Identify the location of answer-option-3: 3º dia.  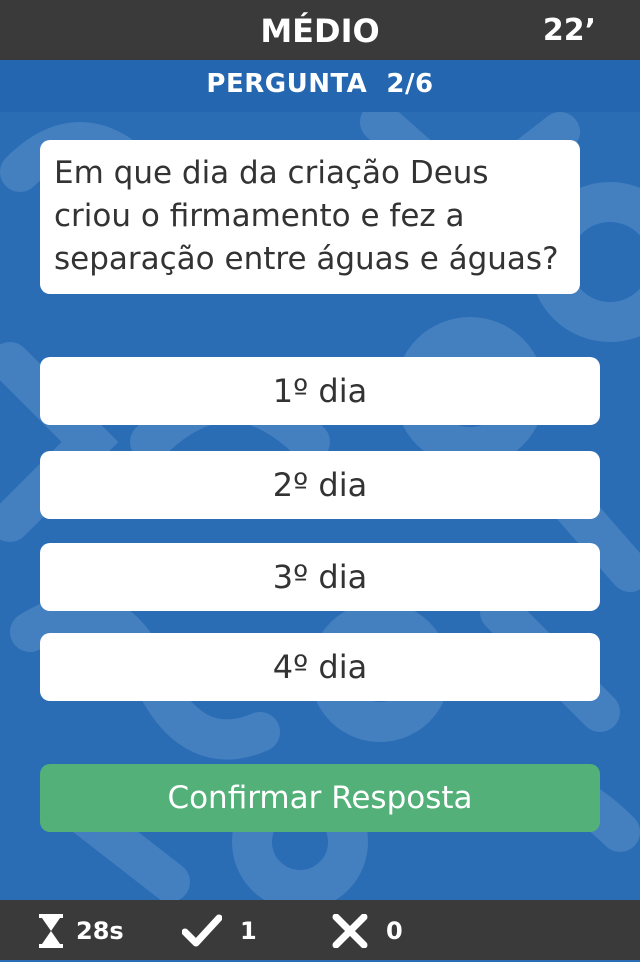
(320, 577).